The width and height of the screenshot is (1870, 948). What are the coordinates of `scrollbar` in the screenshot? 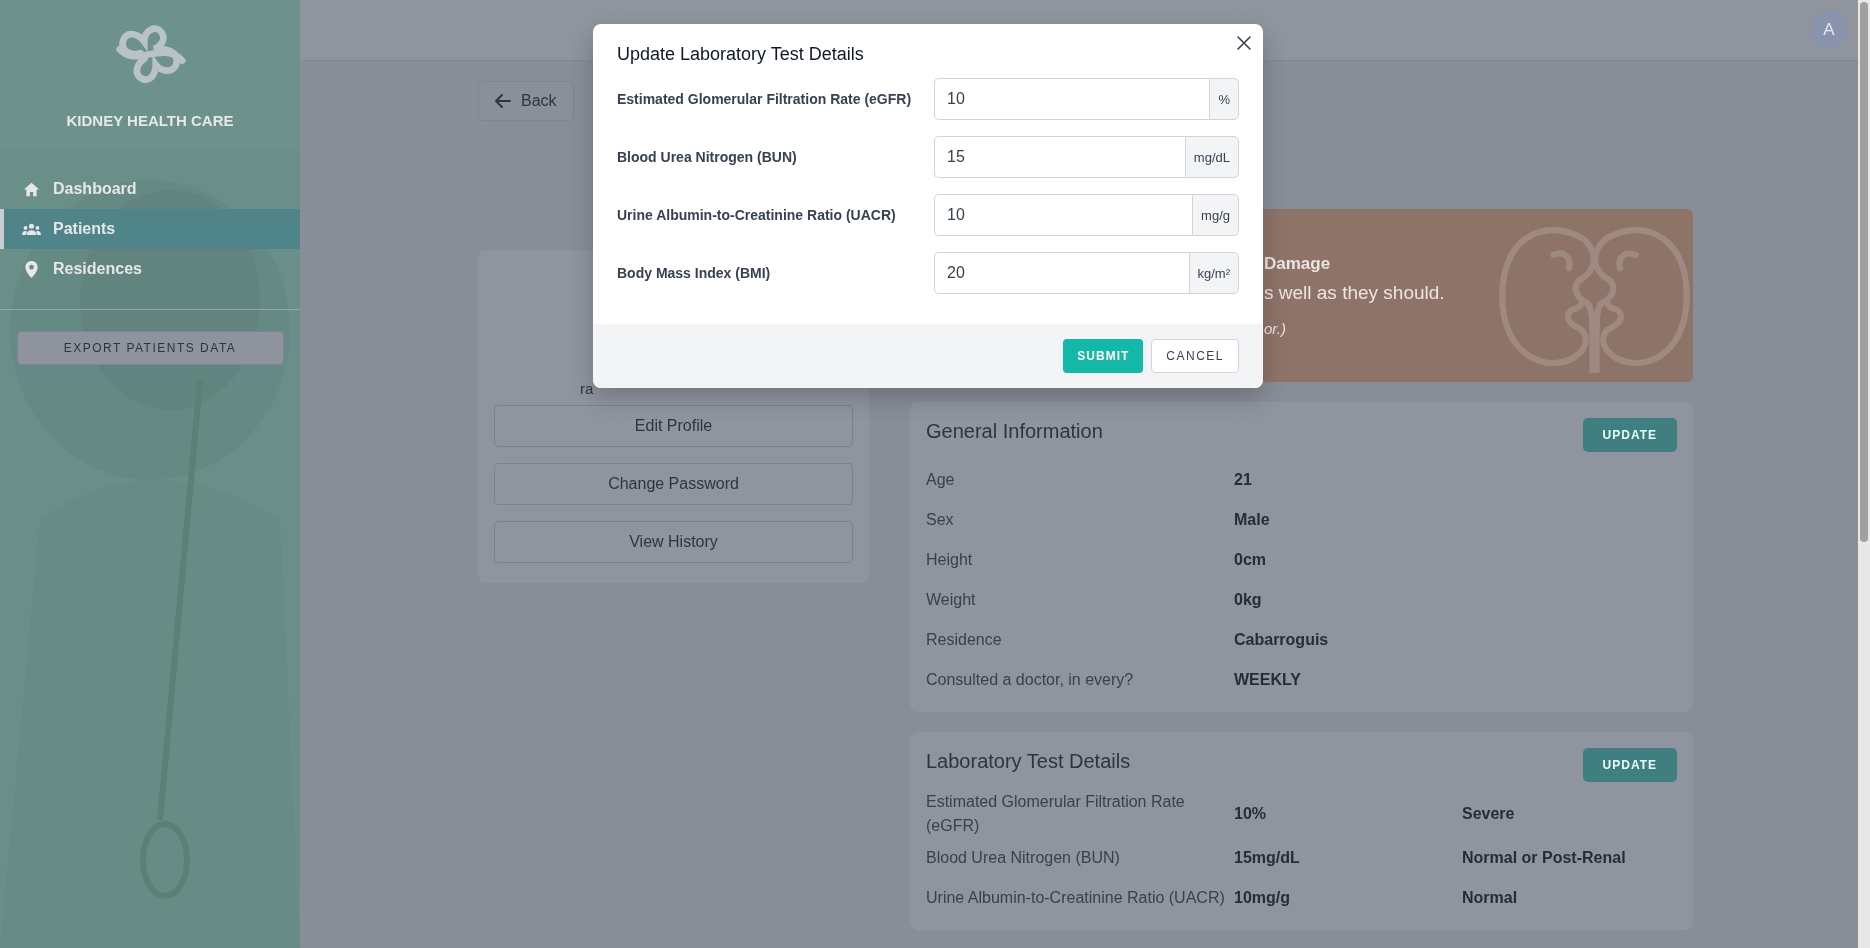 It's located at (1864, 474).